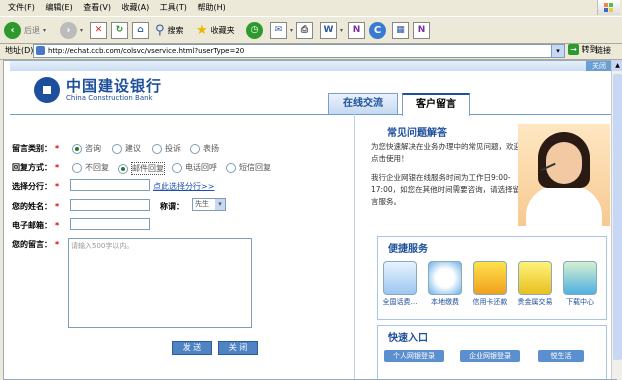 The image size is (622, 380). I want to click on header: 中国建设银行 China Construction Bank 在线交流 客户留言, so click(312, 93).